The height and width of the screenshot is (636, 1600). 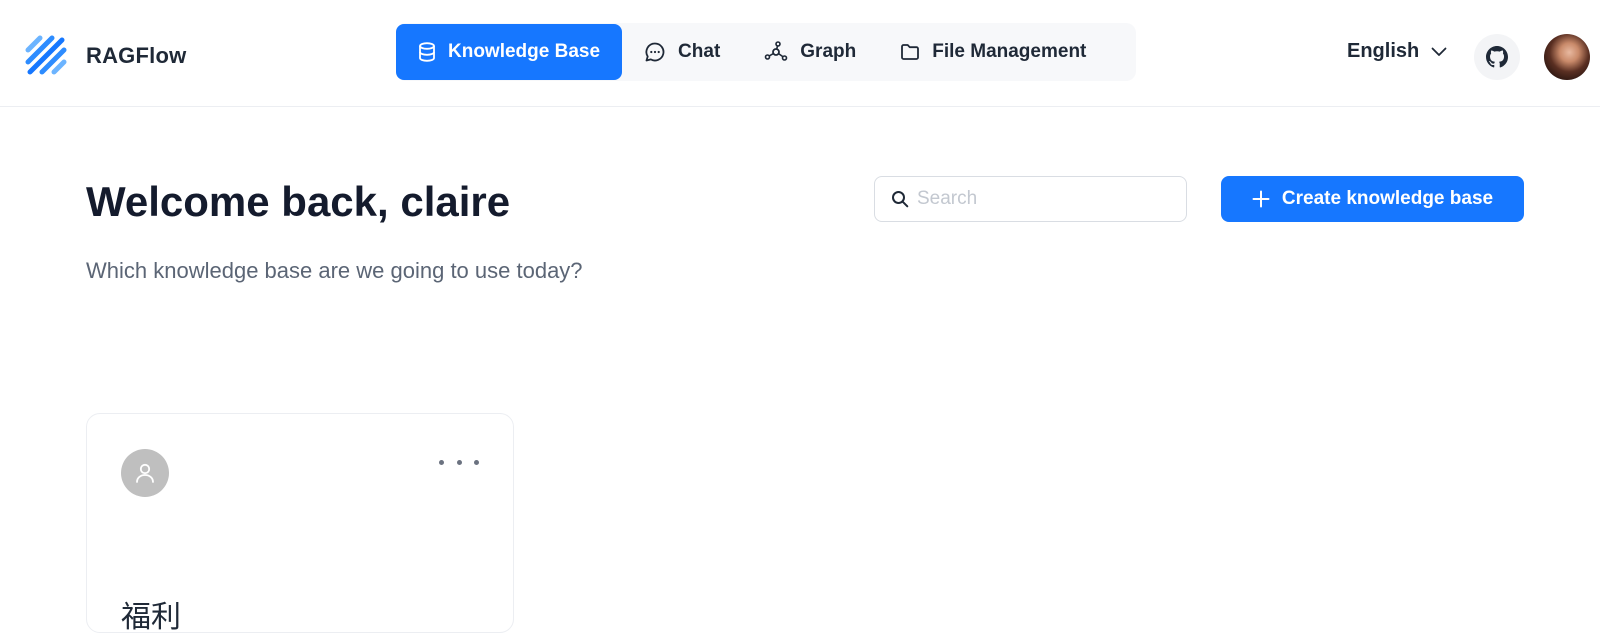 What do you see at coordinates (655, 52) in the screenshot?
I see `chat-icon` at bounding box center [655, 52].